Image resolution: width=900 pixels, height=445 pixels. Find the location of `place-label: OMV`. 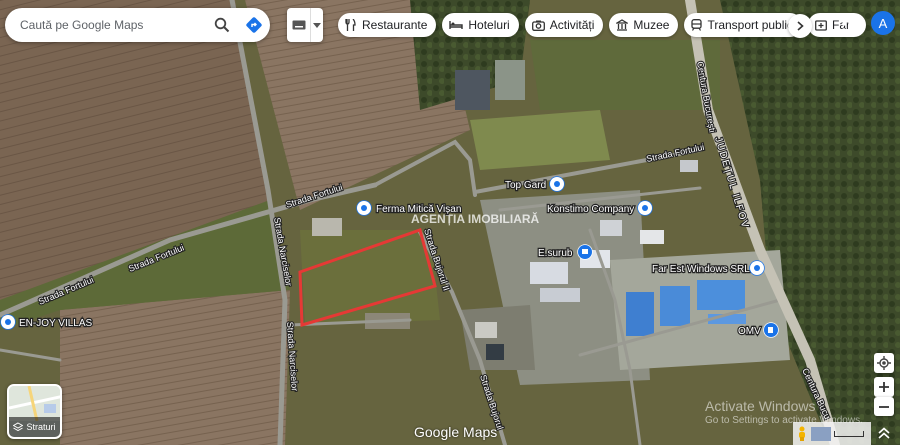

place-label: OMV is located at coordinates (749, 331).